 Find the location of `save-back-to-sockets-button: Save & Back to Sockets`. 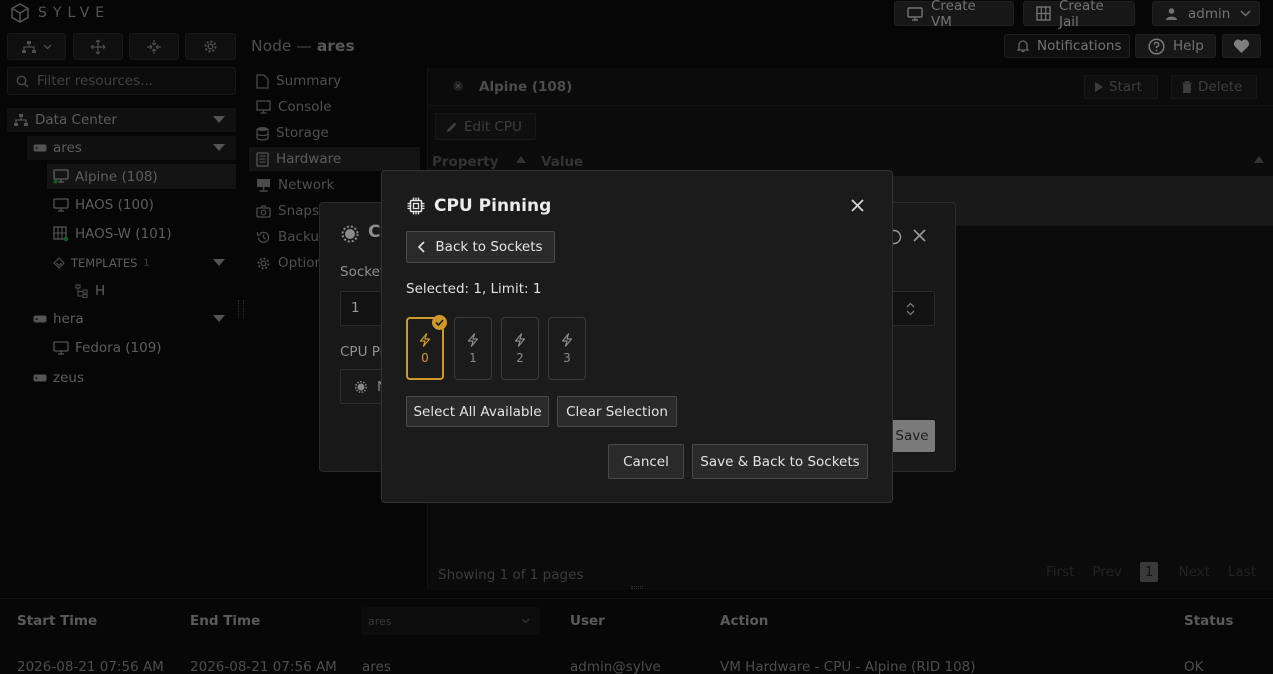

save-back-to-sockets-button: Save & Back to Sockets is located at coordinates (780, 461).